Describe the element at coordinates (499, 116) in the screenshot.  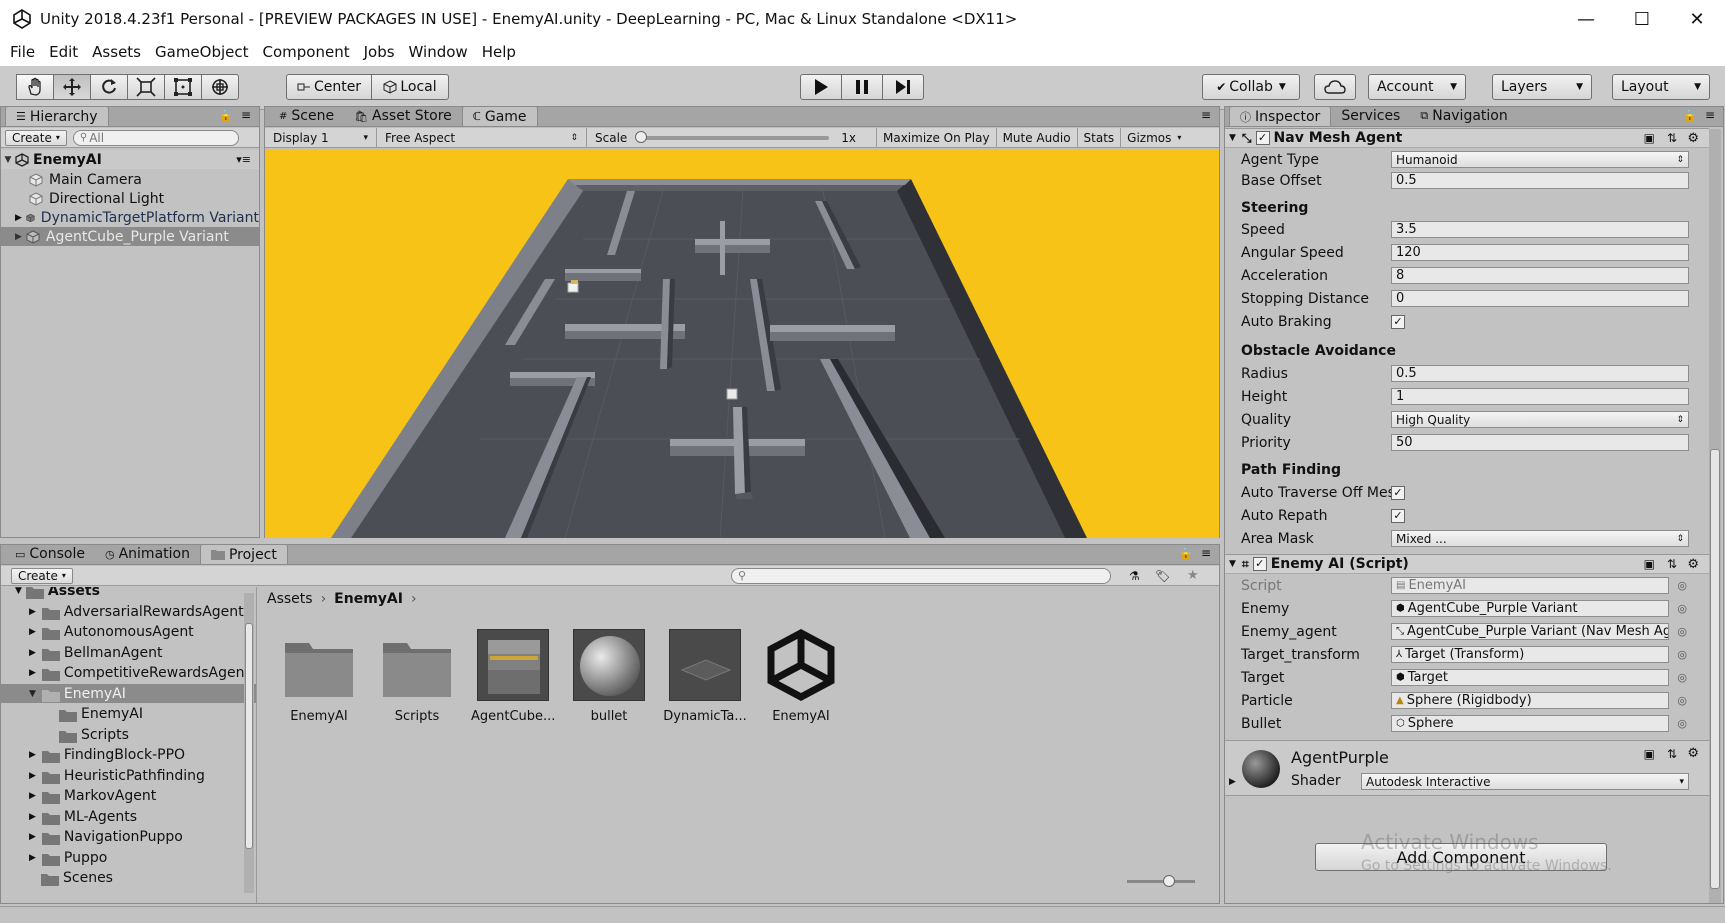
I see `tab-game: ℂ Game` at that location.